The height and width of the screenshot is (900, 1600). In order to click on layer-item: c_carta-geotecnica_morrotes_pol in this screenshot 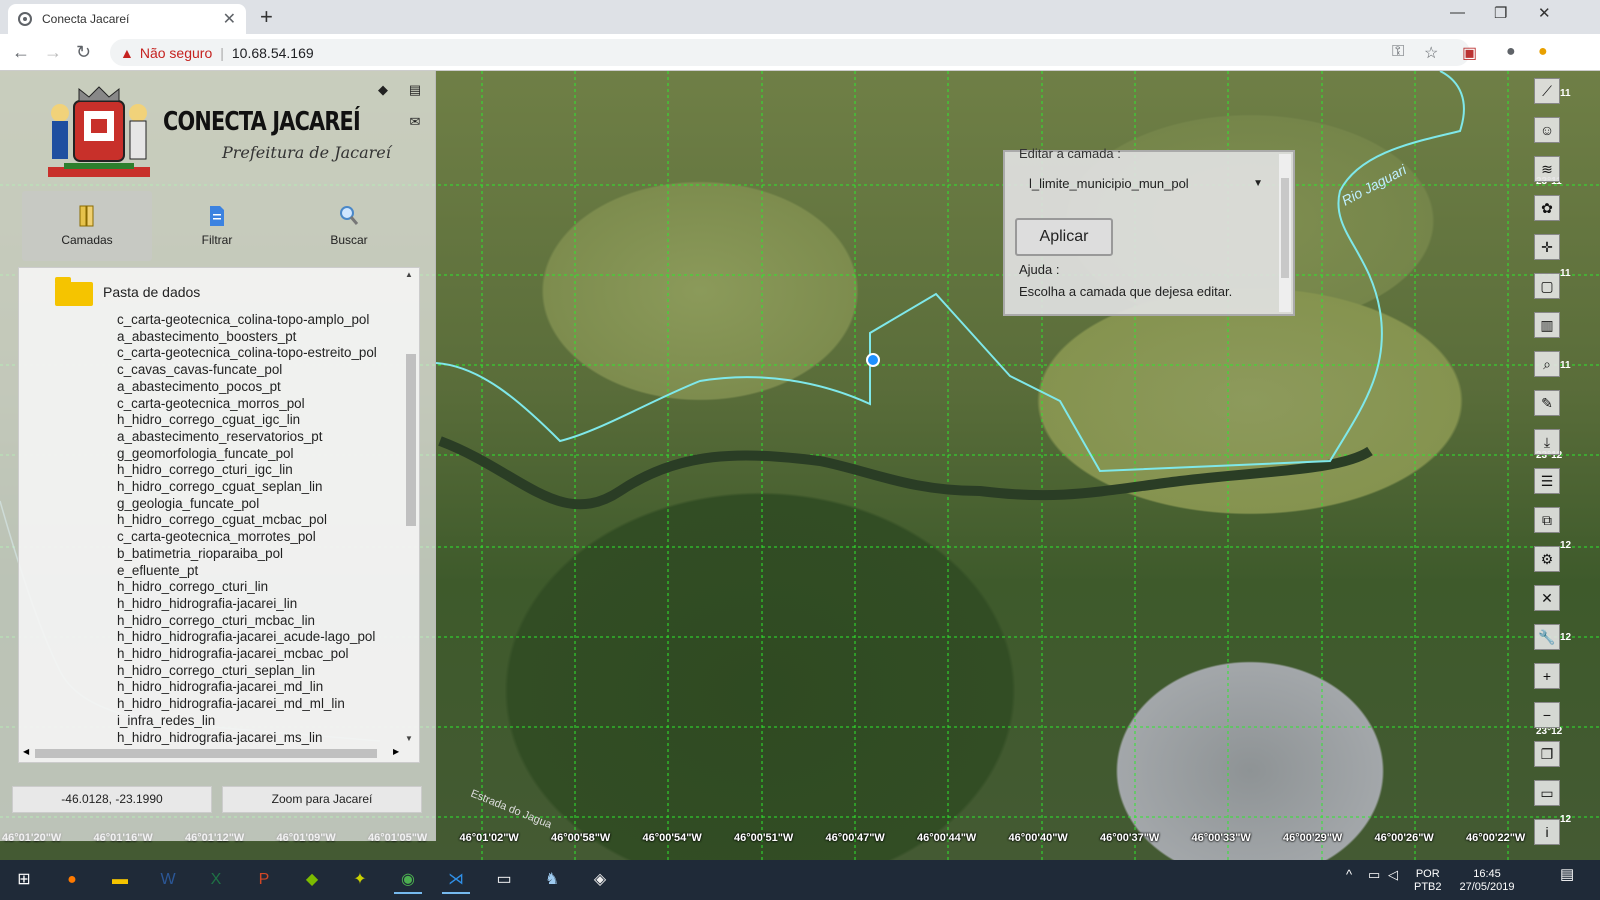, I will do `click(247, 537)`.